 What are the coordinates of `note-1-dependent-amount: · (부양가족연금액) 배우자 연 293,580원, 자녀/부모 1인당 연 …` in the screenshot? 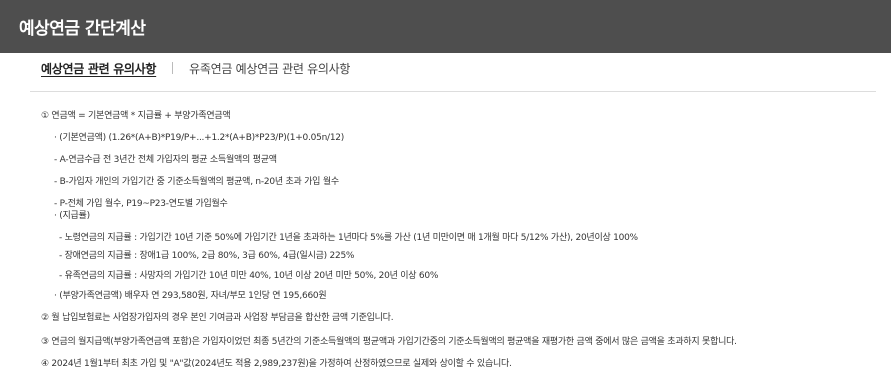 It's located at (190, 296).